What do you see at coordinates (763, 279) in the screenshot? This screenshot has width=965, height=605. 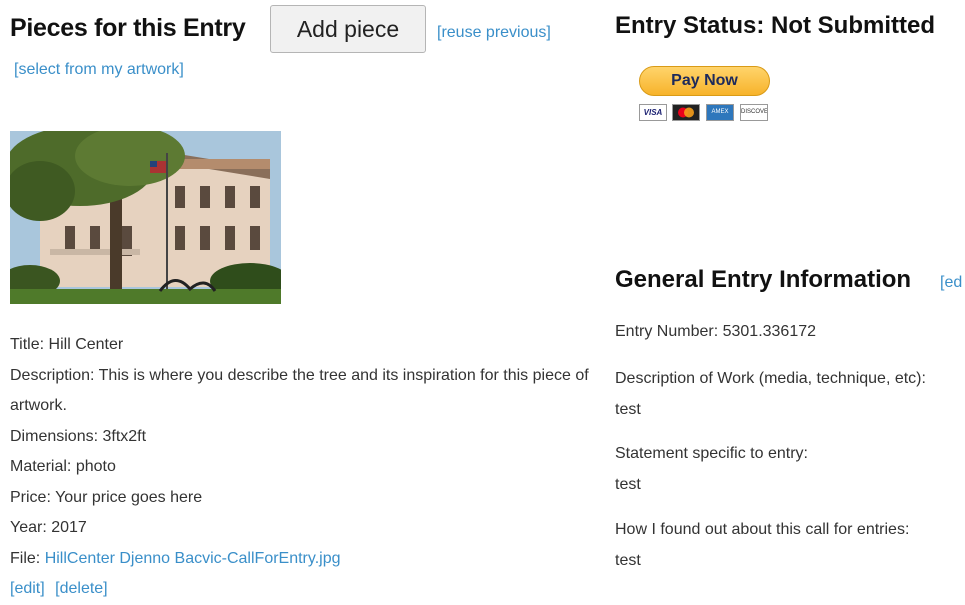 I see `general-entry-heading: General Entry Information` at bounding box center [763, 279].